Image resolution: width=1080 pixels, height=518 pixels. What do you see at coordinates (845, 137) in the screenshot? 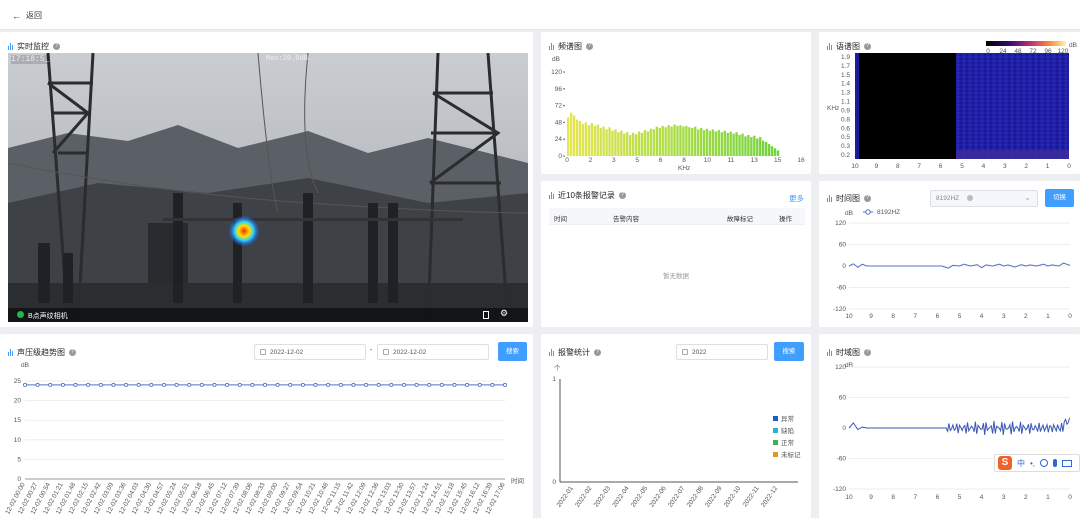
I see `y-tick-label: 0.5` at bounding box center [845, 137].